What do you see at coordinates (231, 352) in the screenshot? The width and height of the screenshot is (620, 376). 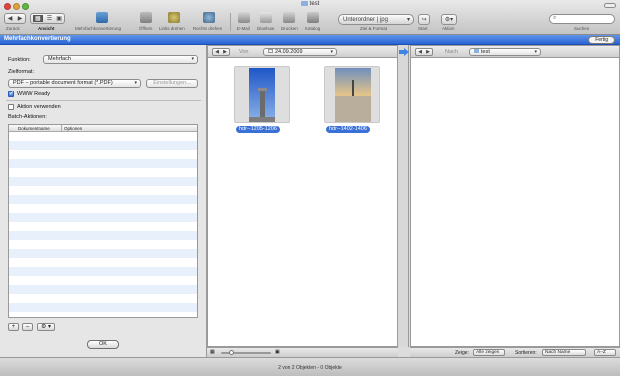 I see `zoom-slider-knob` at bounding box center [231, 352].